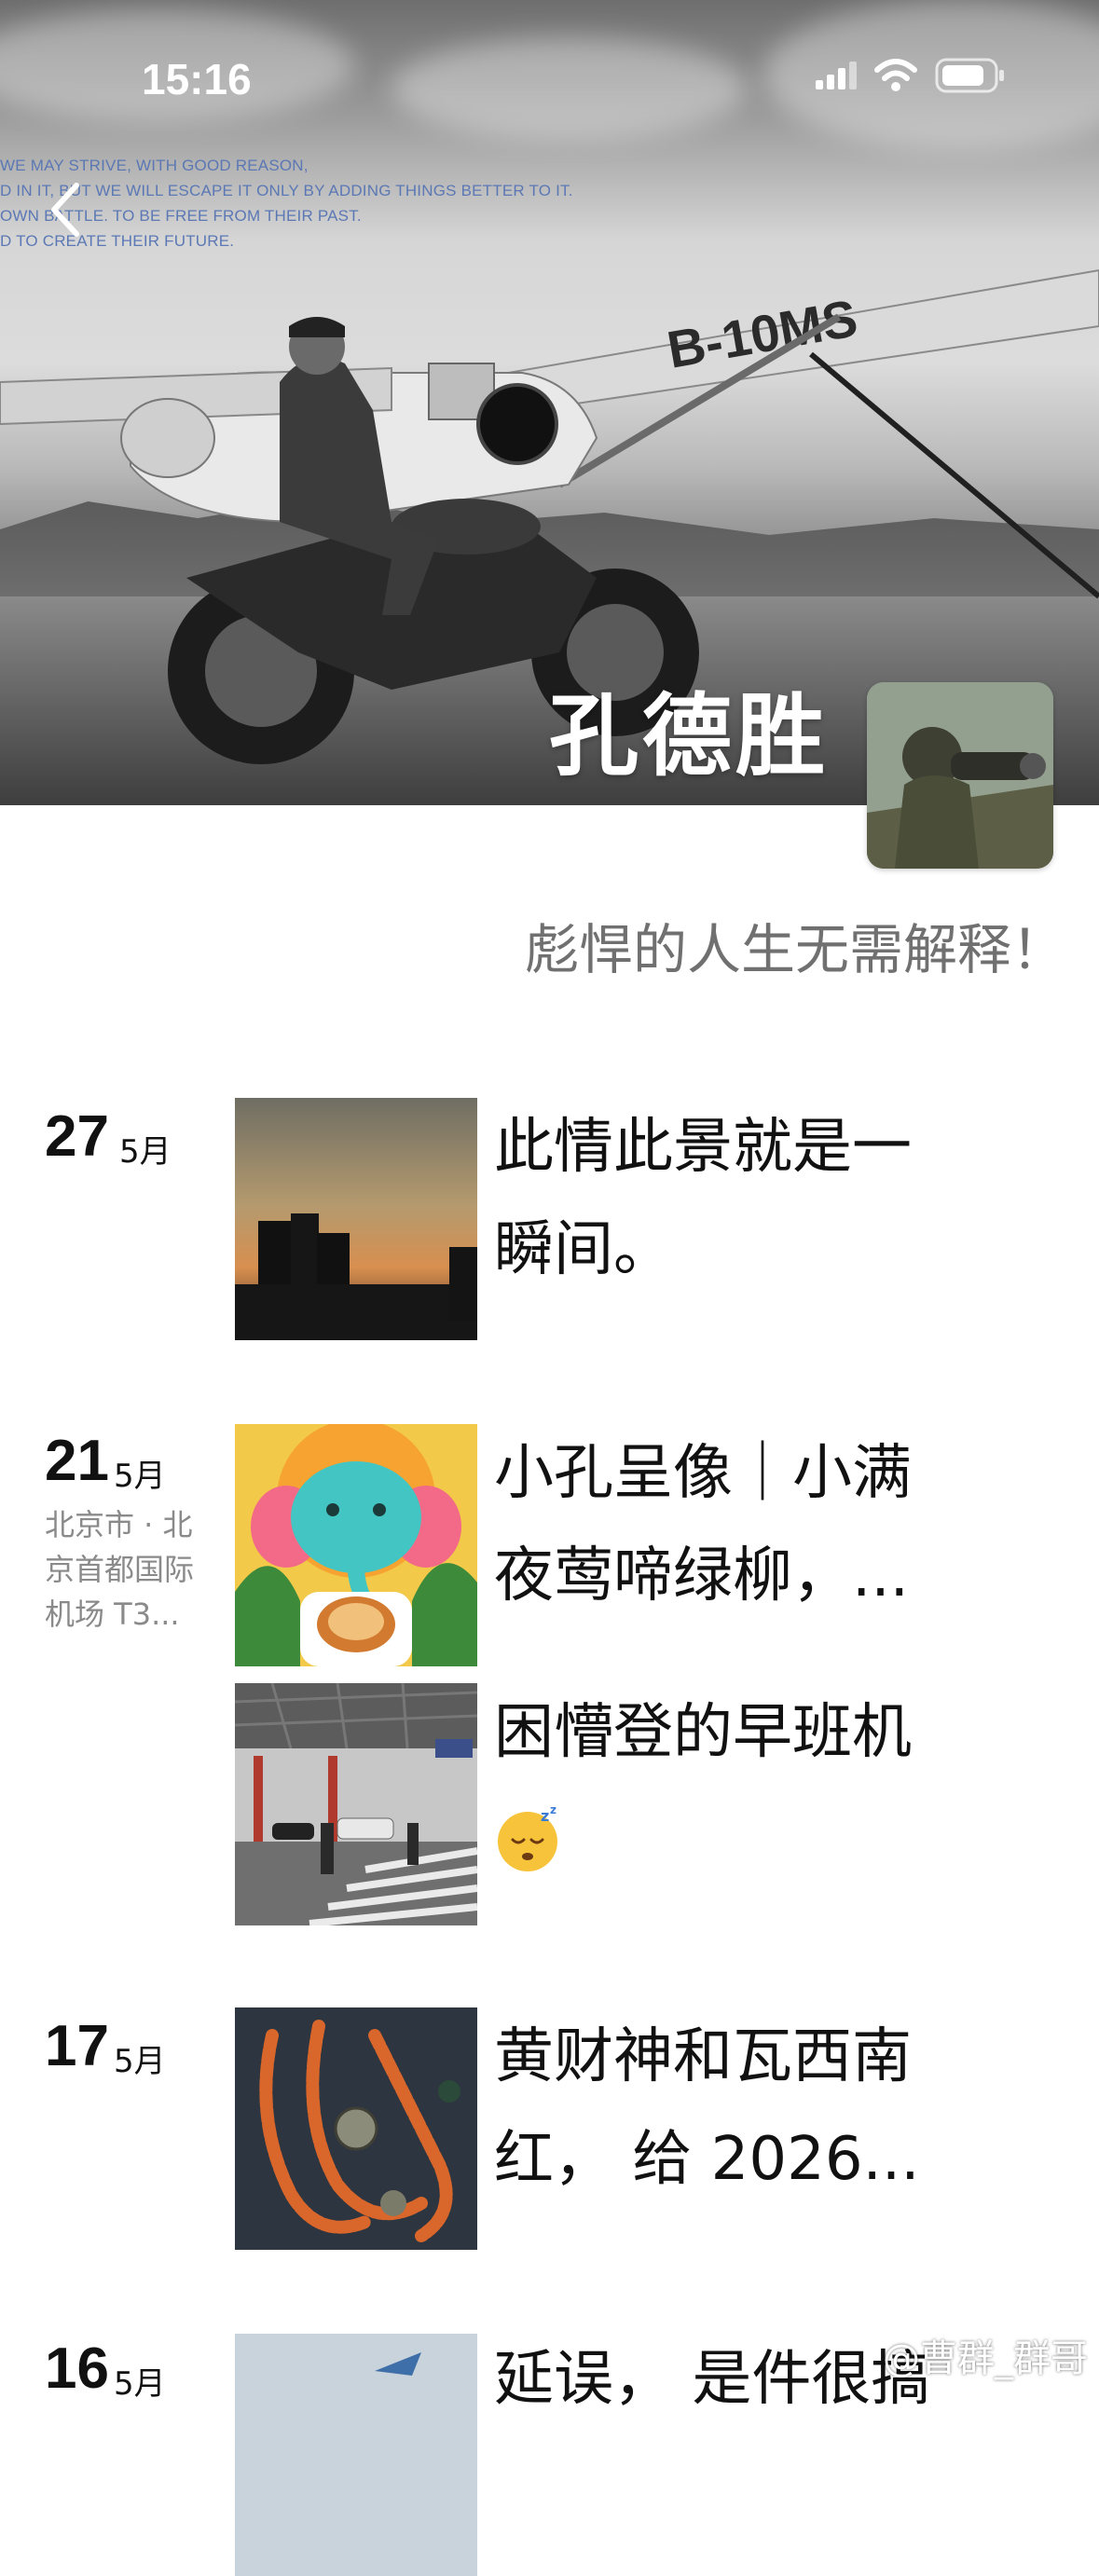 Image resolution: width=1099 pixels, height=2576 pixels. I want to click on cellular-signal-icon, so click(836, 75).